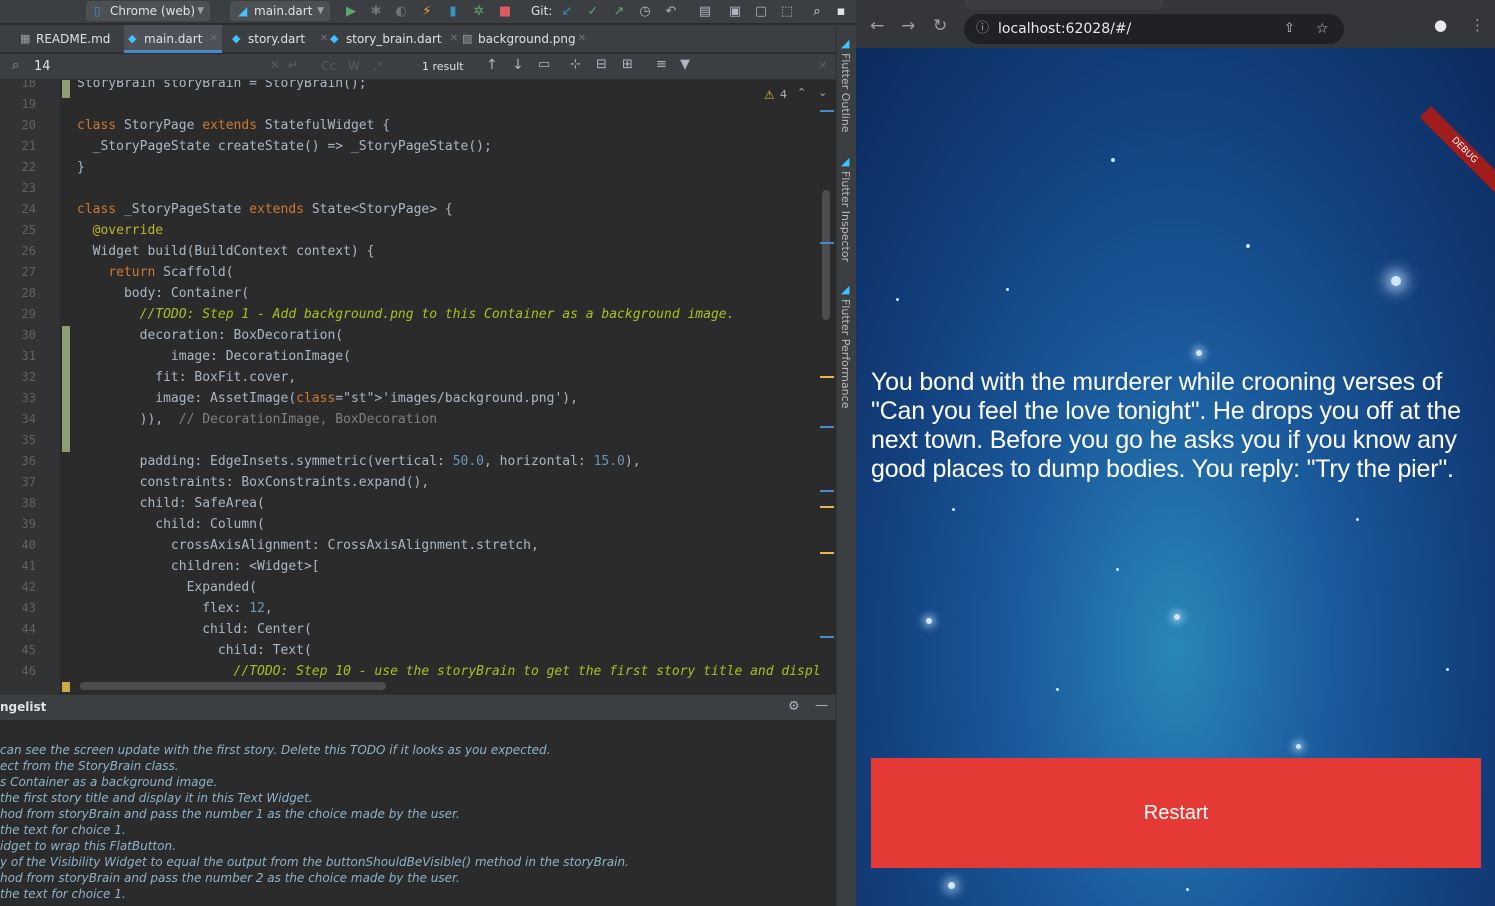 The height and width of the screenshot is (906, 1495). Describe the element at coordinates (443, 66) in the screenshot. I see `find-result-count: 1 result` at that location.